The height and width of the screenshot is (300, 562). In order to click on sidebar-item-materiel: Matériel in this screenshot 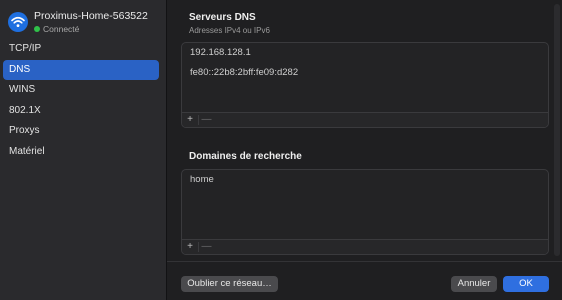, I will do `click(81, 152)`.